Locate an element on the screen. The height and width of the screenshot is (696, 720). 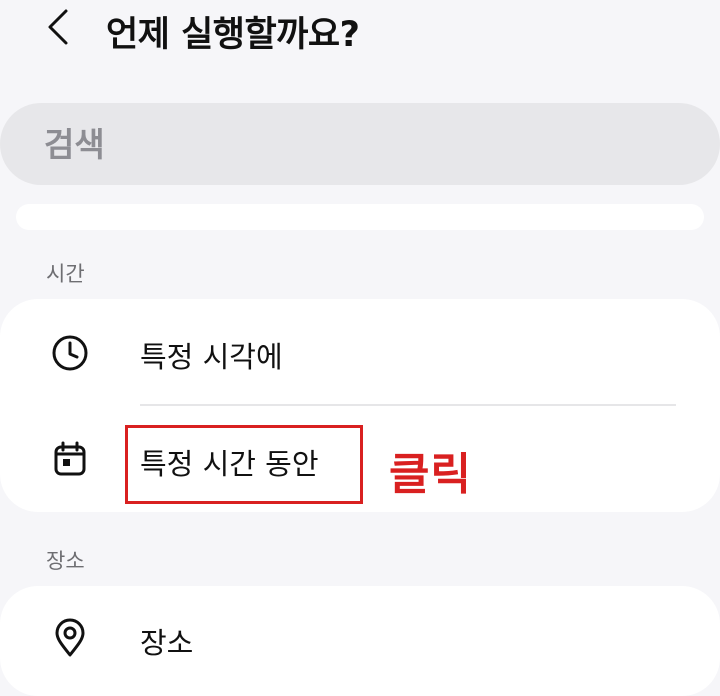
section-header-location: 장소 is located at coordinates (65, 561).